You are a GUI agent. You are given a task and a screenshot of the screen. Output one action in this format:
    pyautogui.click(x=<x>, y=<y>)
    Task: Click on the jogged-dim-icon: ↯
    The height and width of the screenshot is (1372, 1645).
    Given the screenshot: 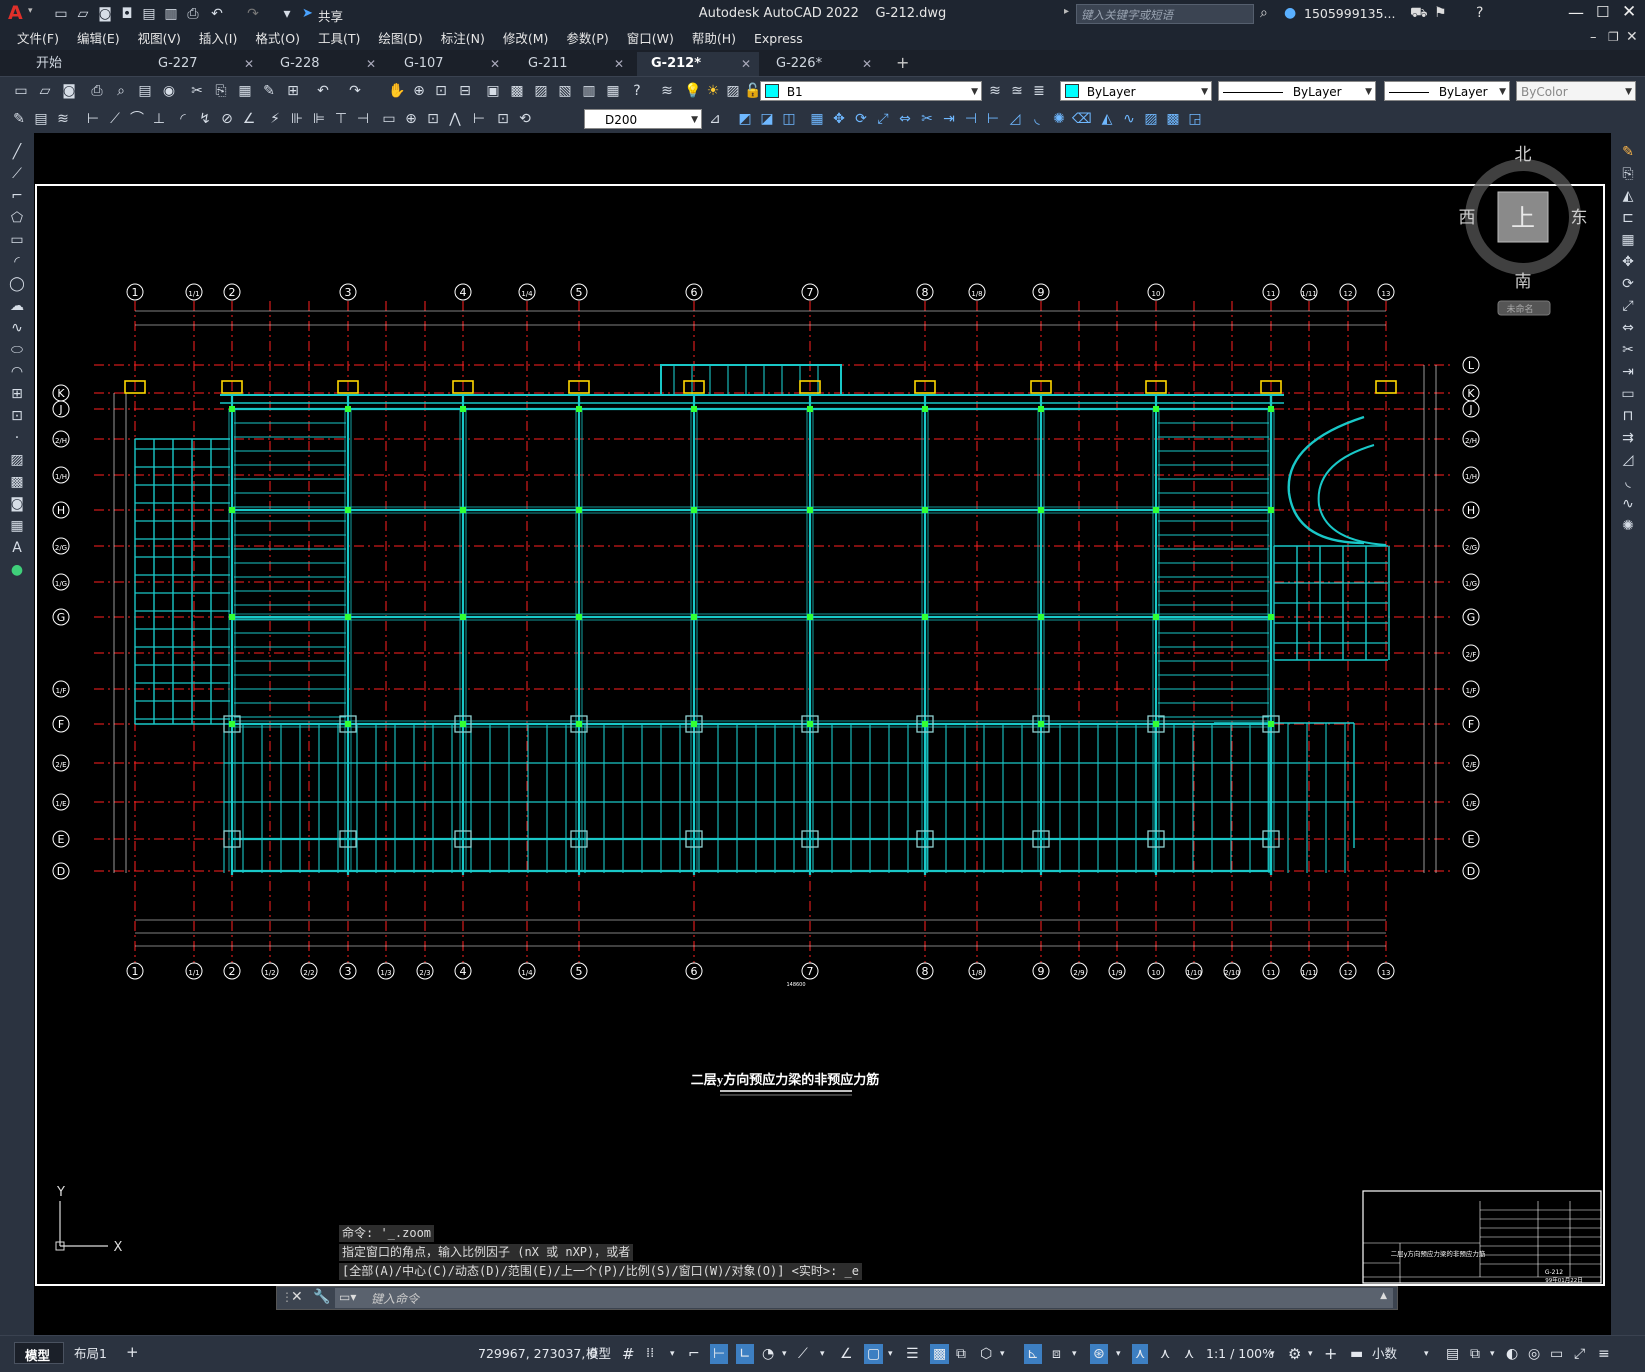 What is the action you would take?
    pyautogui.click(x=205, y=119)
    